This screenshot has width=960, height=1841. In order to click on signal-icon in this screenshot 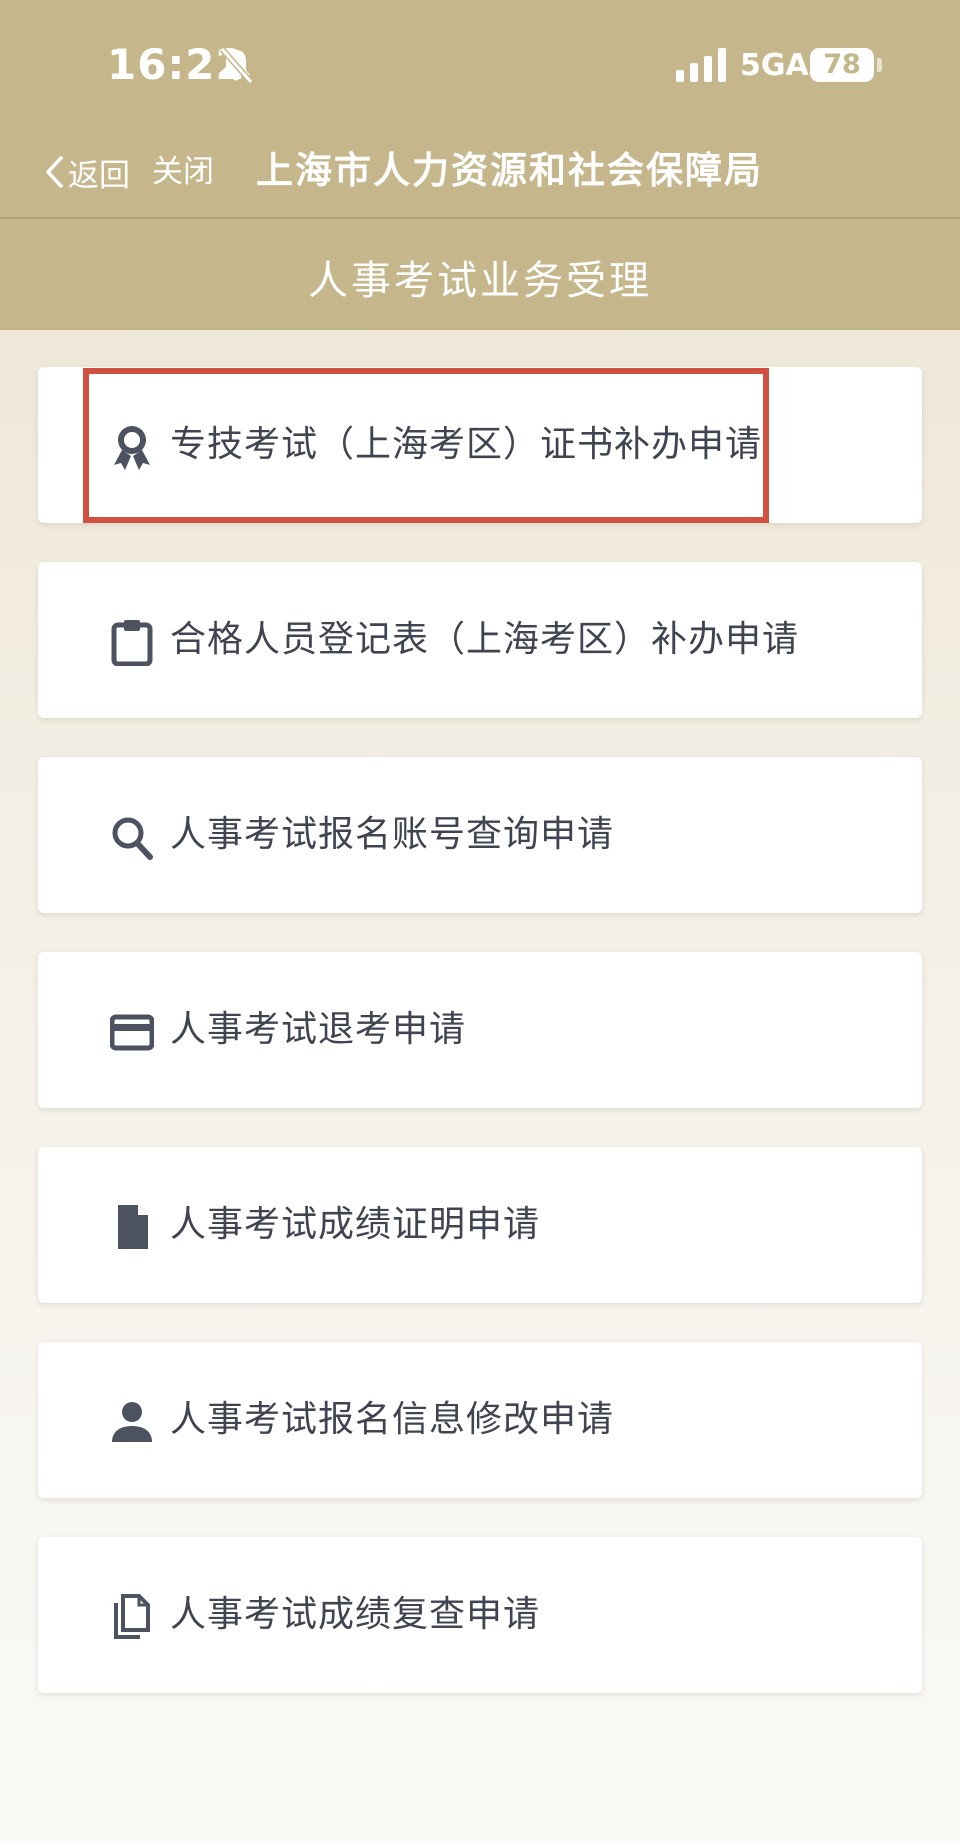, I will do `click(701, 65)`.